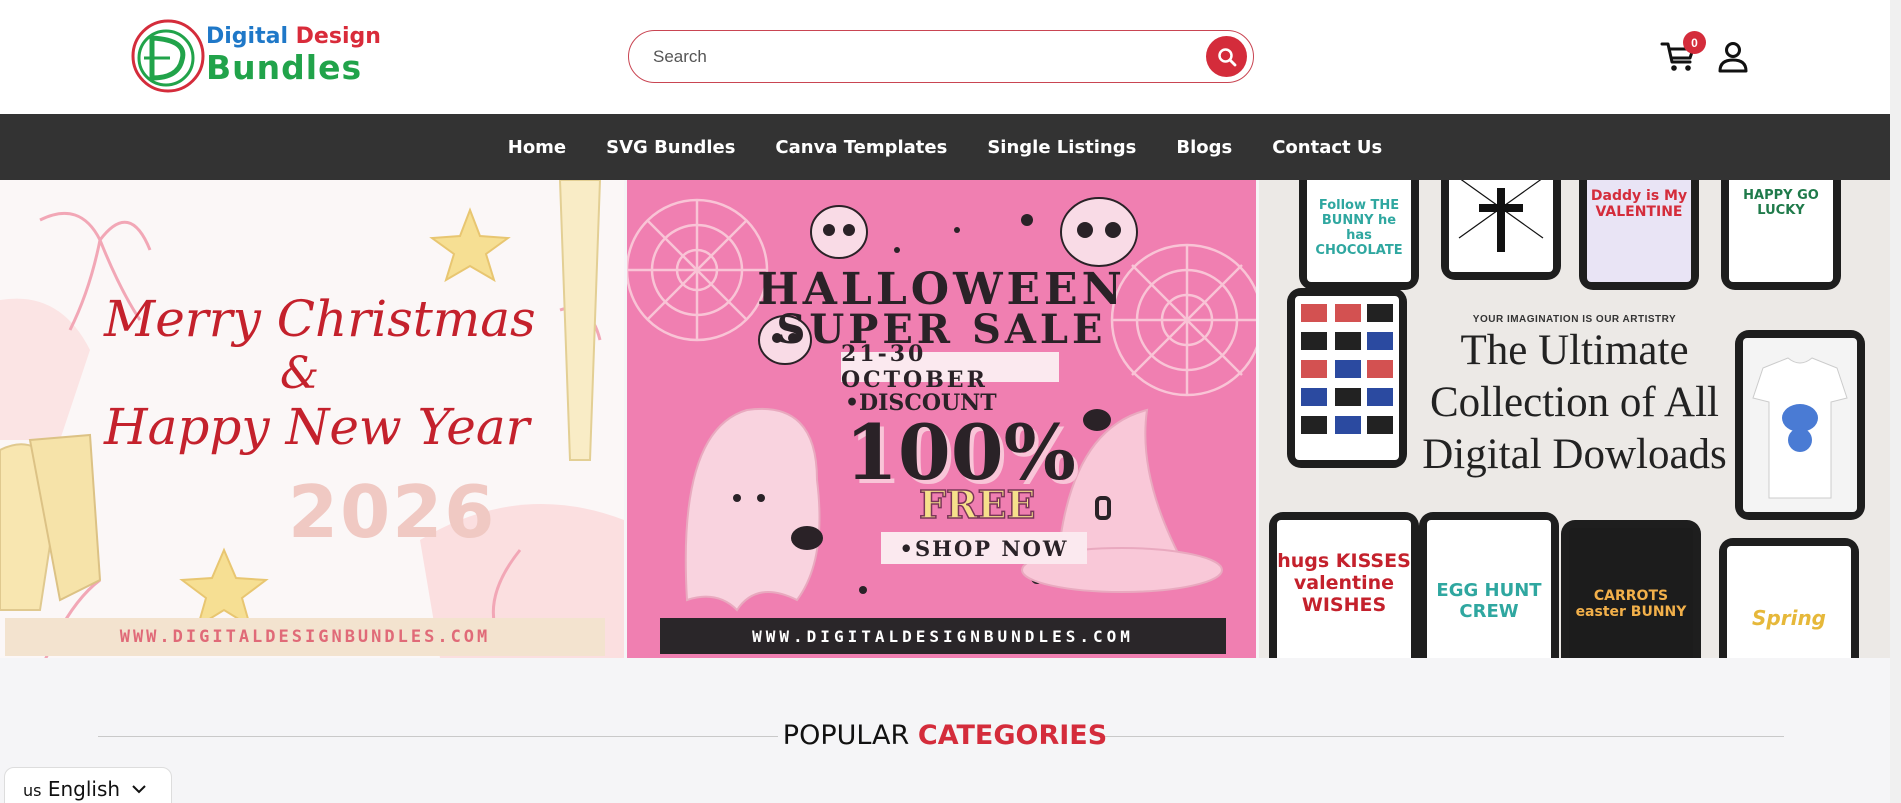  Describe the element at coordinates (1061, 147) in the screenshot. I see `nav-single-listings: Single Listings` at that location.